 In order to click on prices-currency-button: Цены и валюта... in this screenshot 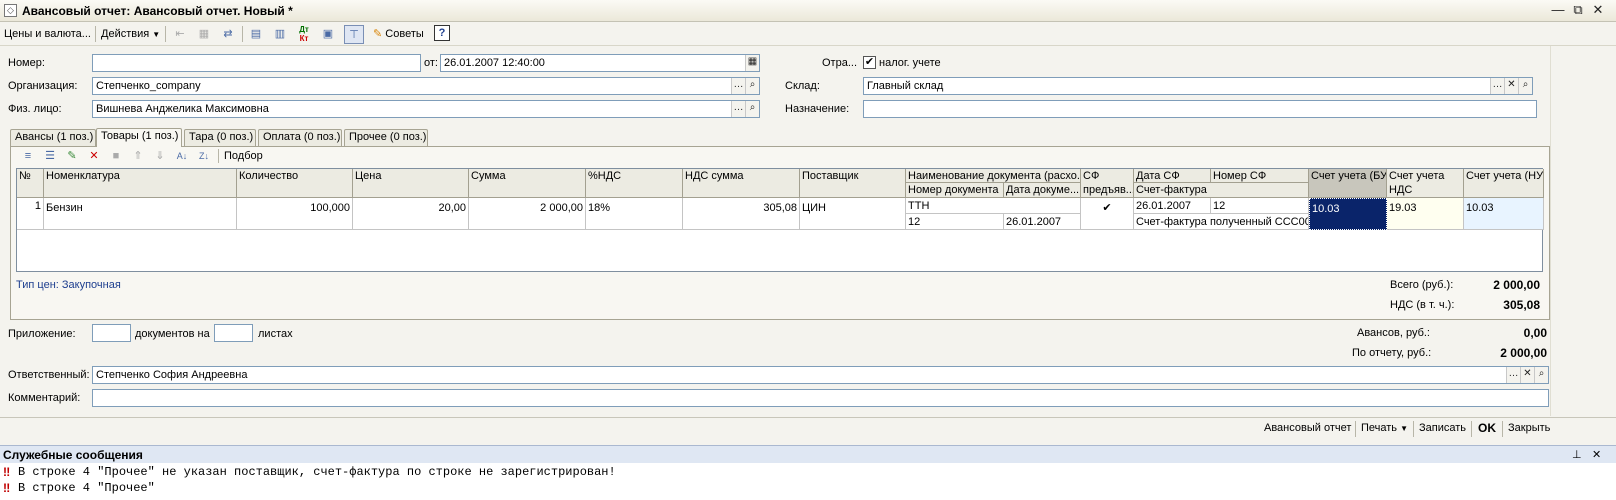, I will do `click(47, 34)`.